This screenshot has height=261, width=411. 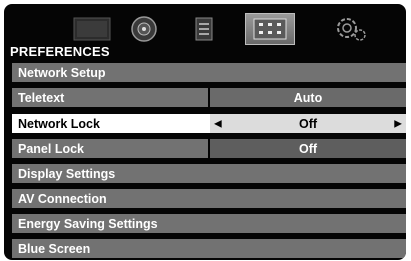 I want to click on settings-gear-icon, so click(x=351, y=29).